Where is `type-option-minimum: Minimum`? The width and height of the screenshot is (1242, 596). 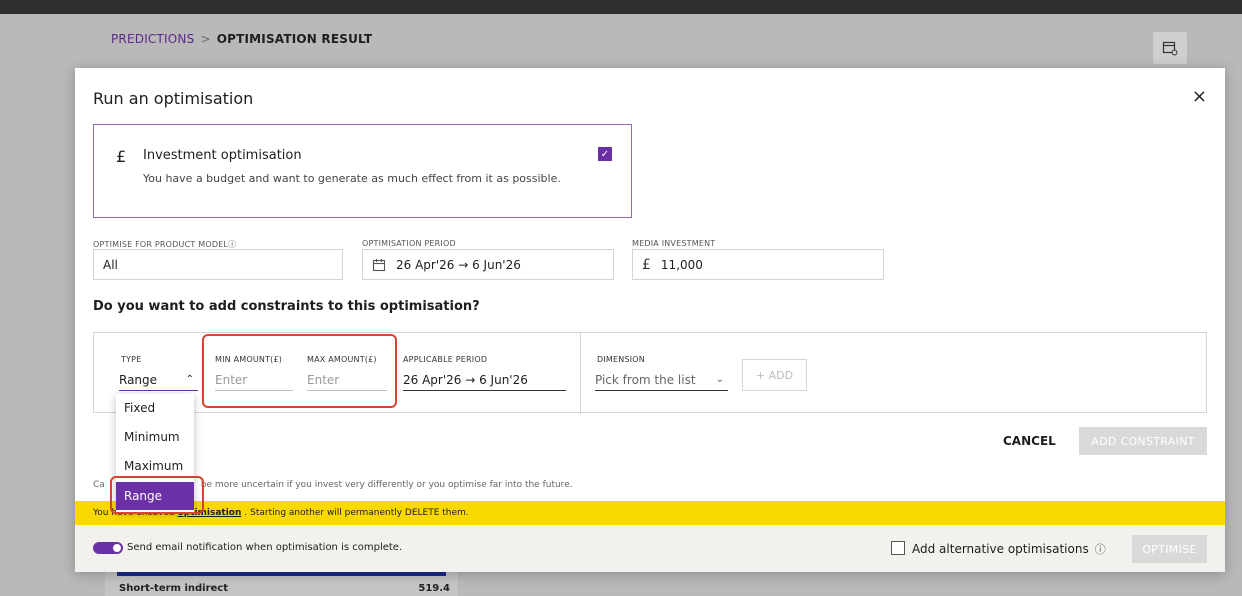
type-option-minimum: Minimum is located at coordinates (155, 437).